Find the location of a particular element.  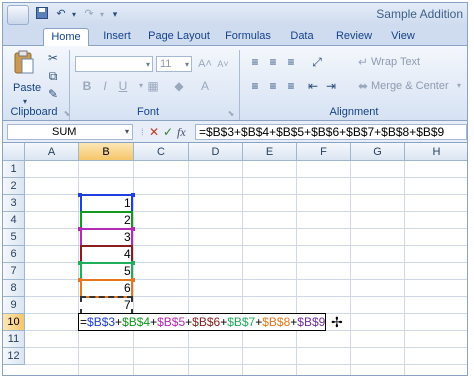

format-painter-icon: ✎ is located at coordinates (53, 94).